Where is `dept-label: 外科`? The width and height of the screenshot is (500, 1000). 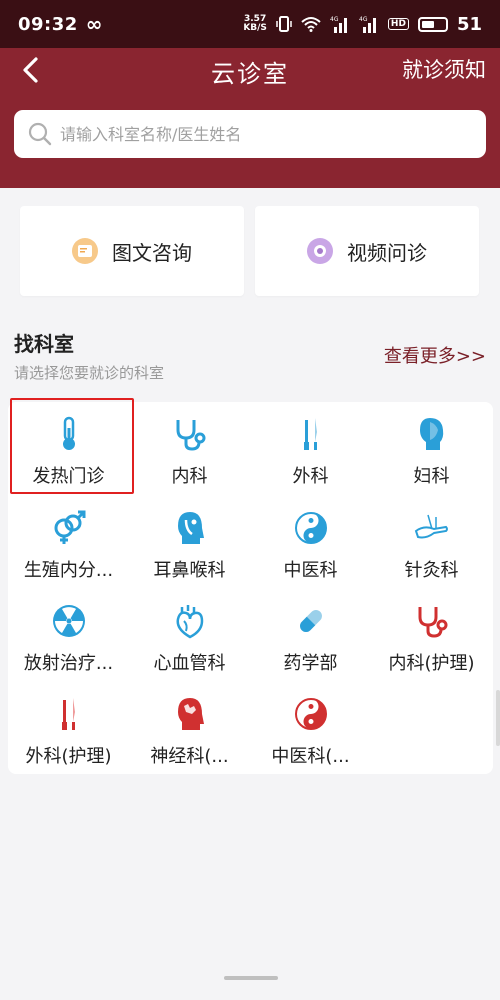 dept-label: 外科 is located at coordinates (310, 476).